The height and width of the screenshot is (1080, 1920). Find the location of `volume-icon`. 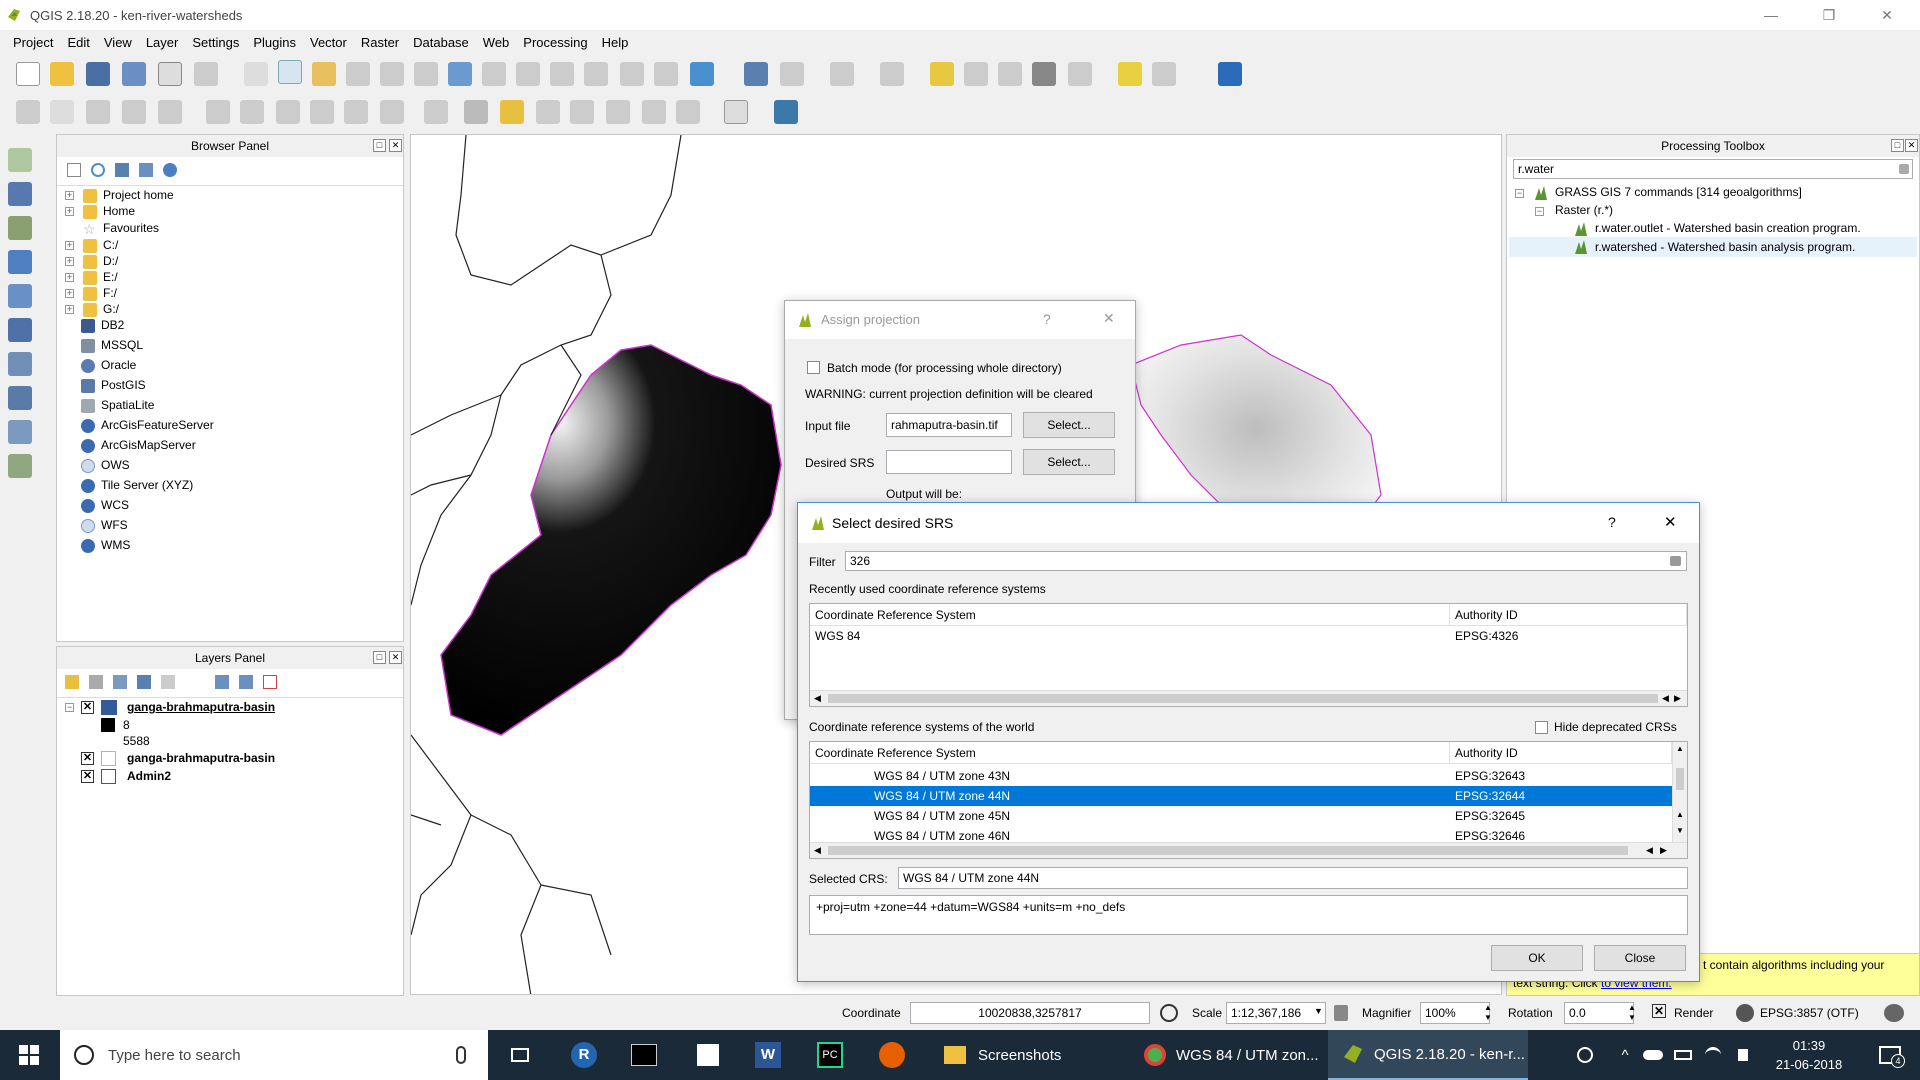

volume-icon is located at coordinates (1743, 1055).